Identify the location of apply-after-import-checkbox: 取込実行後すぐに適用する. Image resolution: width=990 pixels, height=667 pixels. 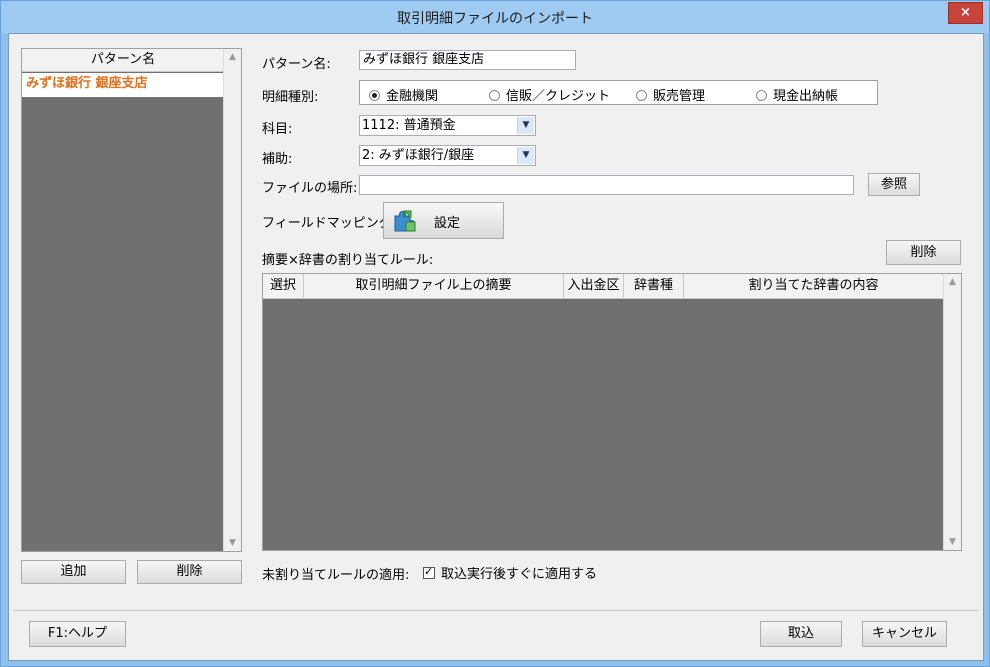
(510, 572).